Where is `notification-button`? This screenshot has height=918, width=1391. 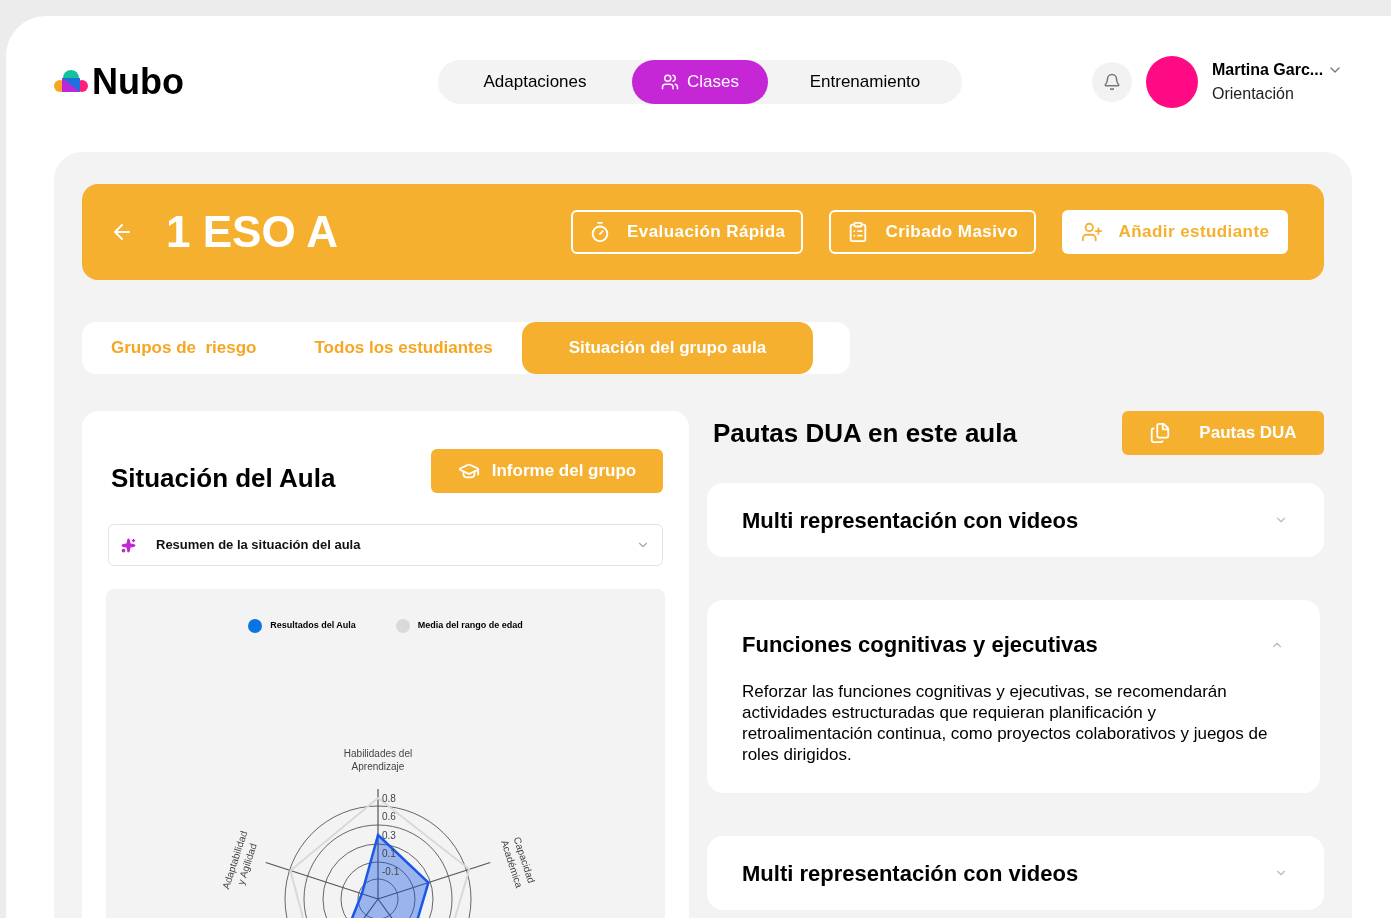
notification-button is located at coordinates (1112, 82).